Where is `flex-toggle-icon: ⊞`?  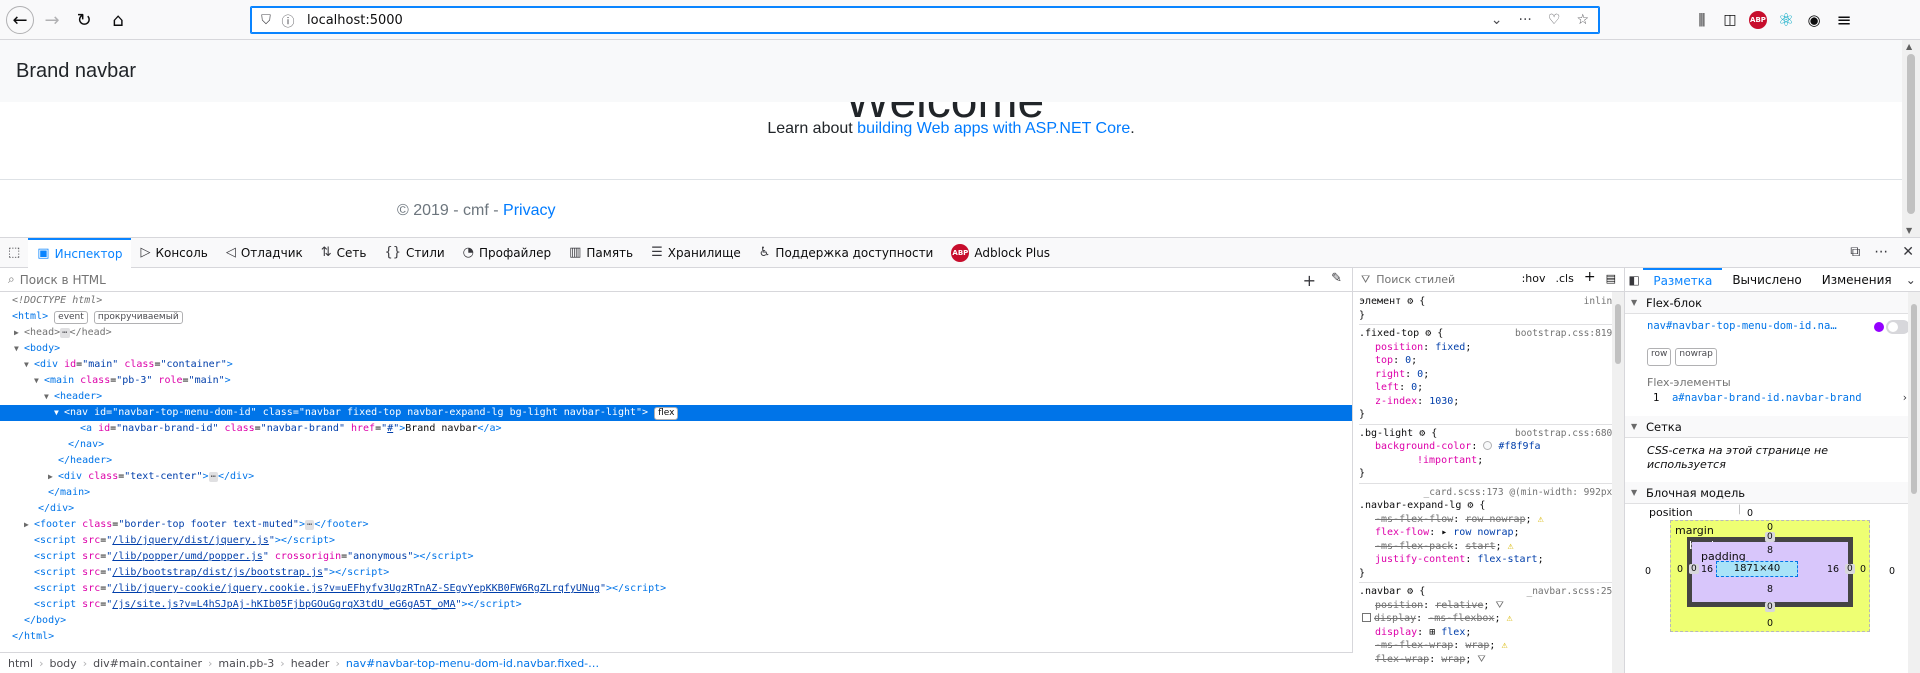 flex-toggle-icon: ⊞ is located at coordinates (1432, 632).